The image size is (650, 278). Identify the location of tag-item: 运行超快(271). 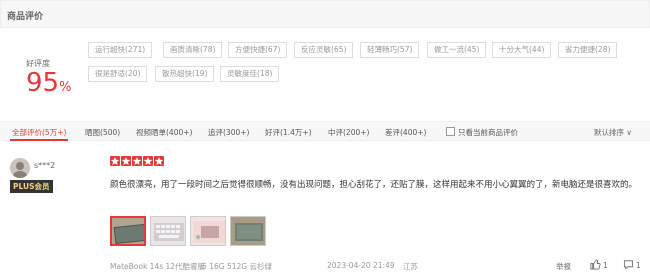
(120, 50).